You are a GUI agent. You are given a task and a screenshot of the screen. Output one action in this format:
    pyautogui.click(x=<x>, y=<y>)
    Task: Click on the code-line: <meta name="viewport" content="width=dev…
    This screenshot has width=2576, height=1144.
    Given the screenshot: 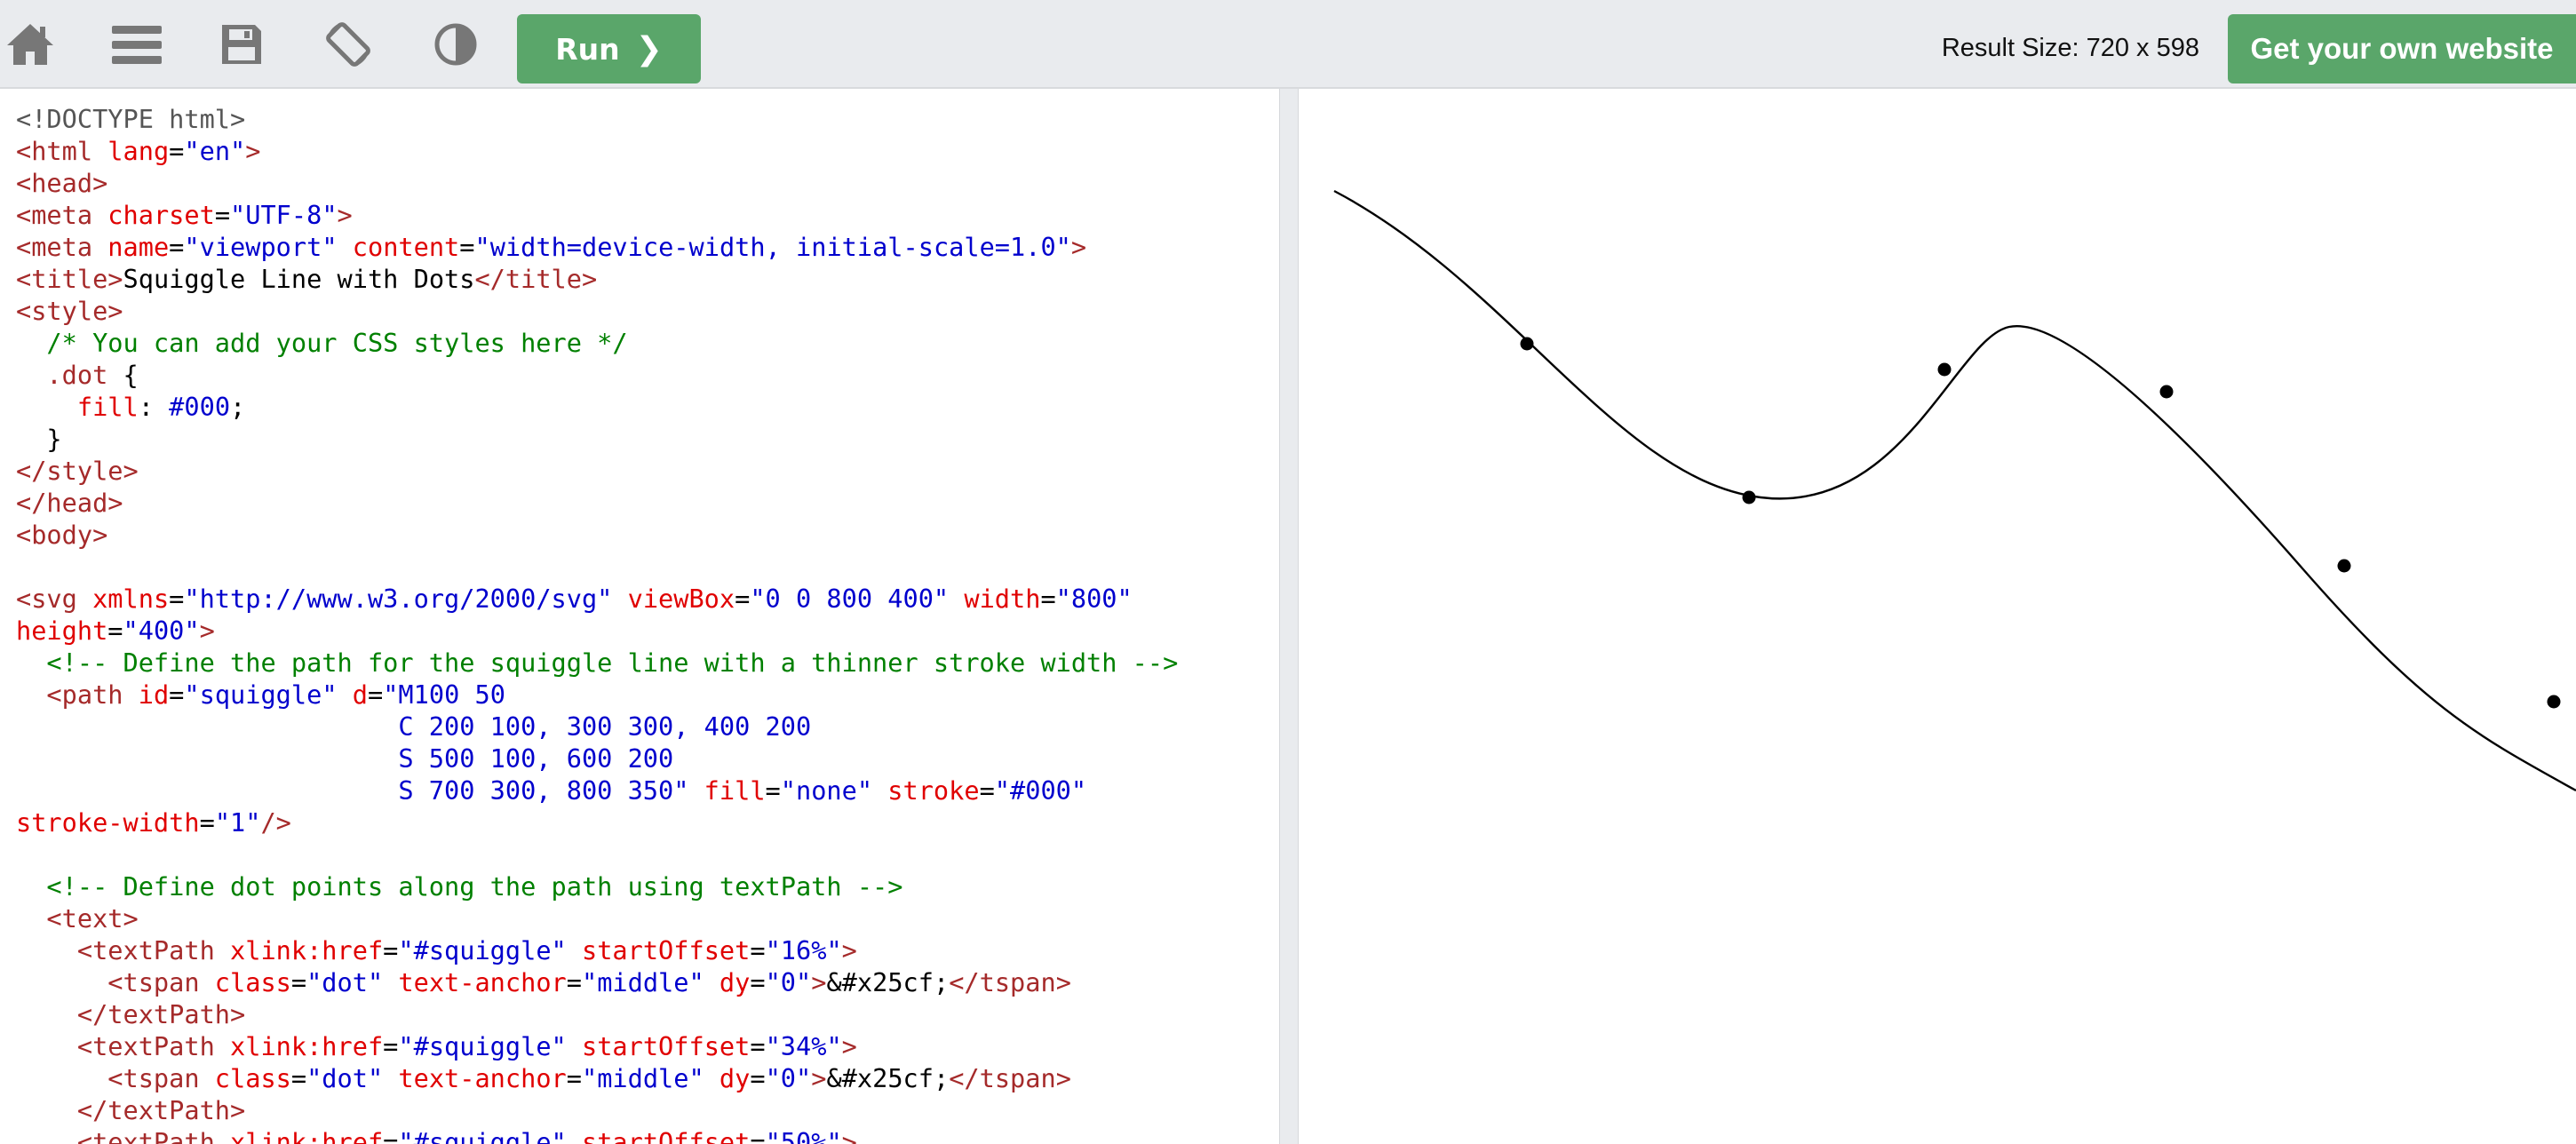 What is the action you would take?
    pyautogui.click(x=642, y=247)
    